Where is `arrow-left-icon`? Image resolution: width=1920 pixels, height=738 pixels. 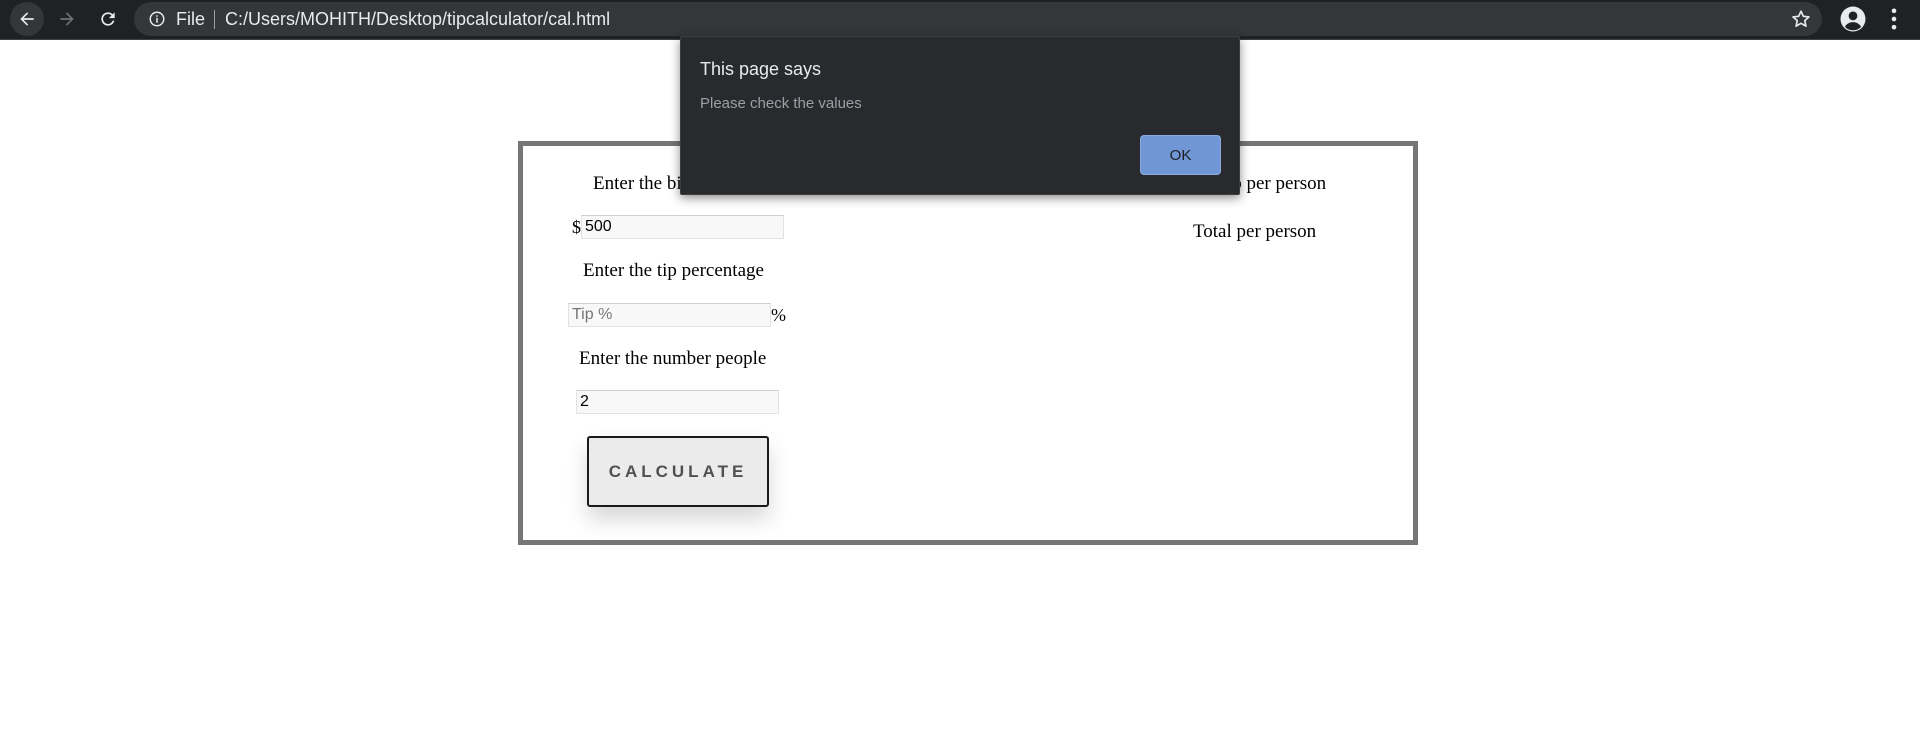 arrow-left-icon is located at coordinates (27, 19).